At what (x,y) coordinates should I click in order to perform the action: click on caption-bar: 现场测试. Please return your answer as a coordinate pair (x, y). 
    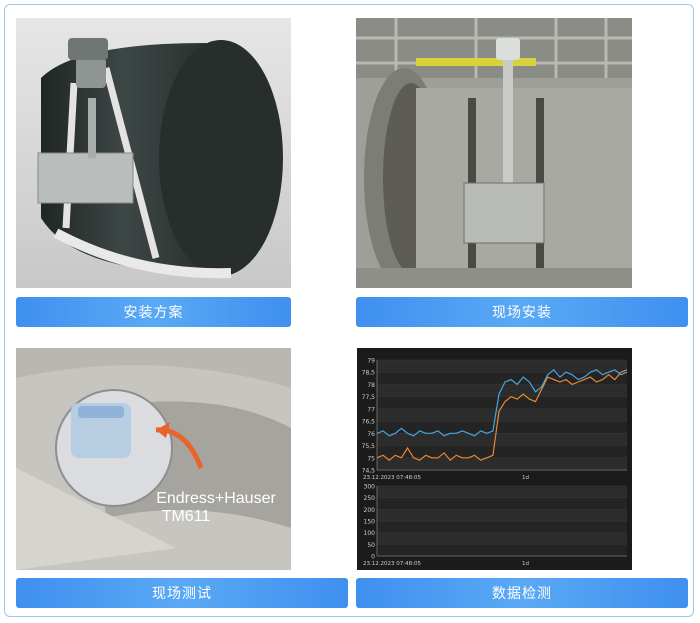
    Looking at the image, I should click on (182, 593).